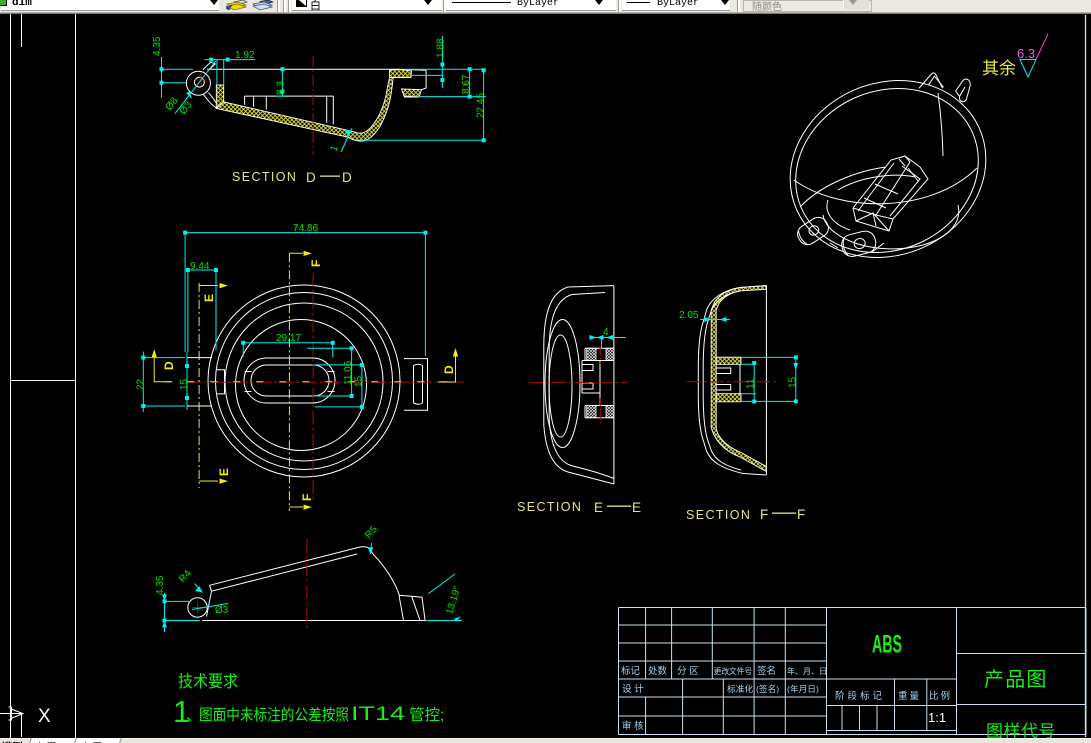  What do you see at coordinates (222, 610) in the screenshot?
I see `svg-text: Ø3` at bounding box center [222, 610].